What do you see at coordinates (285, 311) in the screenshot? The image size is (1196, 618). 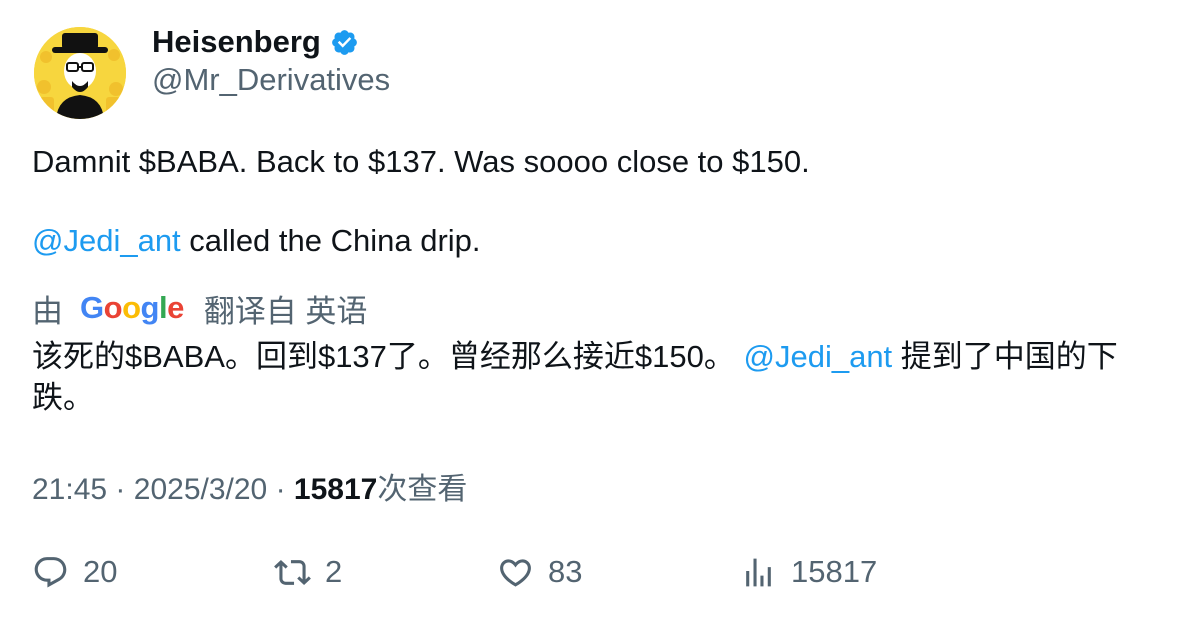 I see `translation-suffix: 翻译自 英语` at bounding box center [285, 311].